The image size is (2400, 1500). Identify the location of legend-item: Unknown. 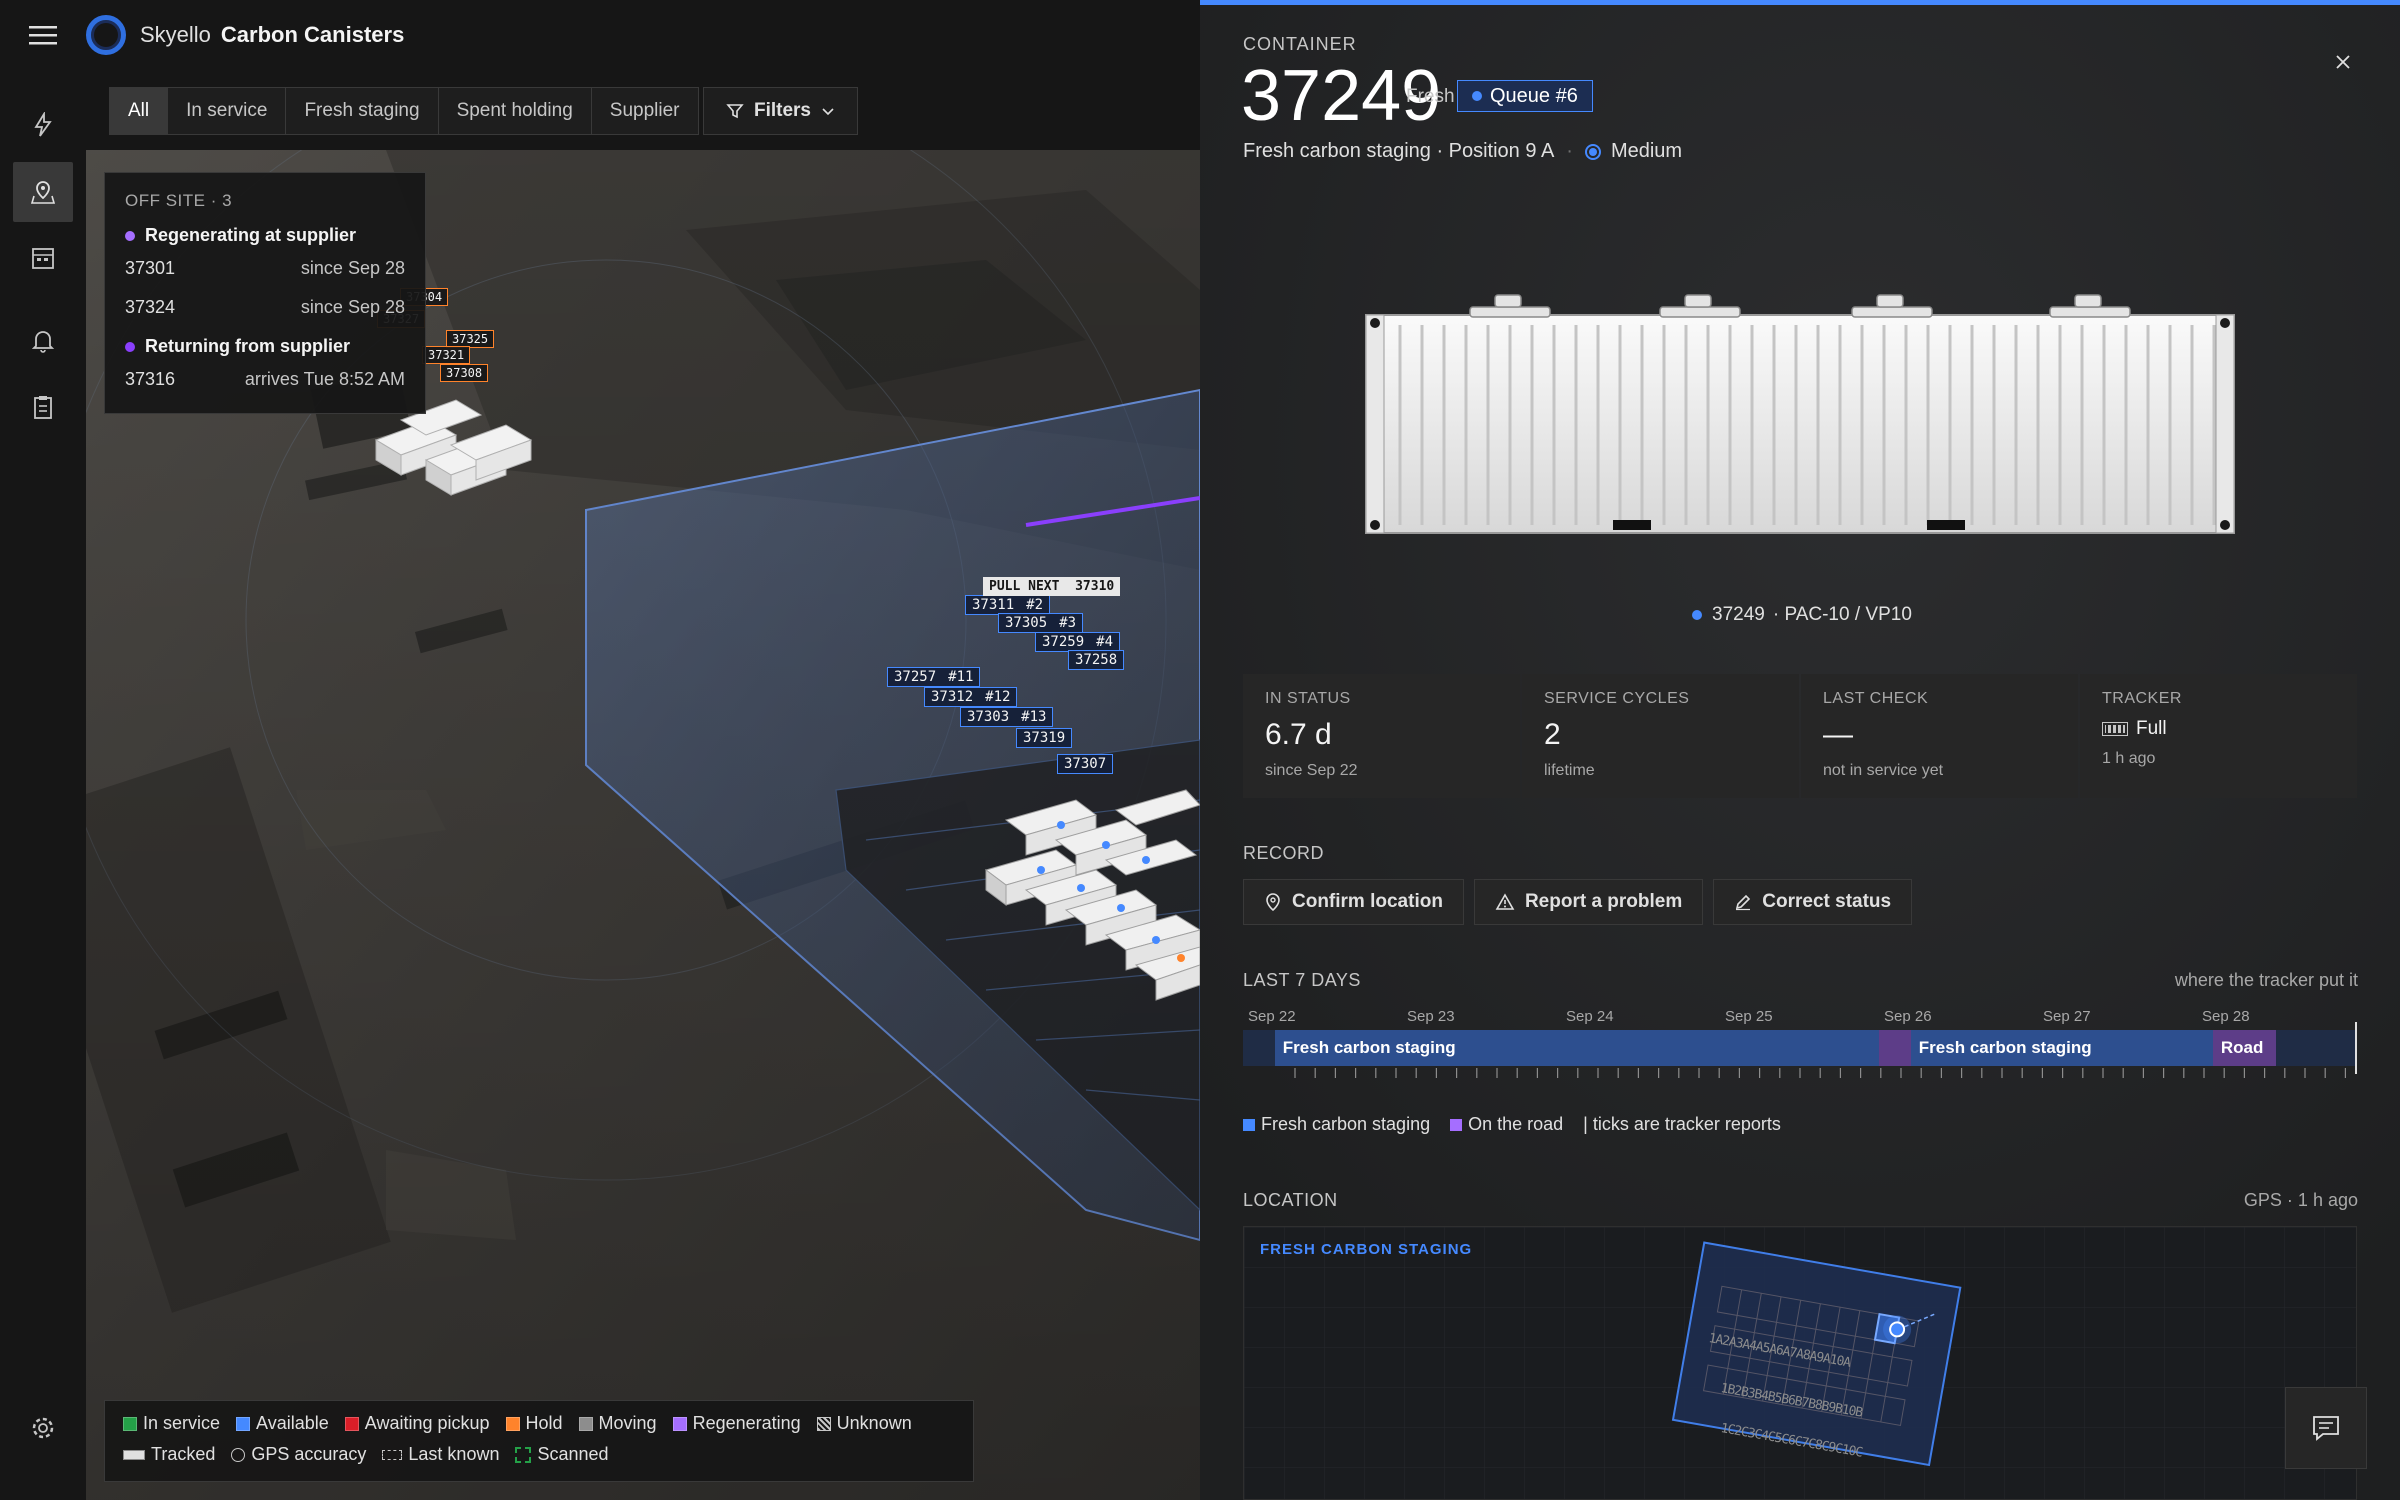
(864, 1423).